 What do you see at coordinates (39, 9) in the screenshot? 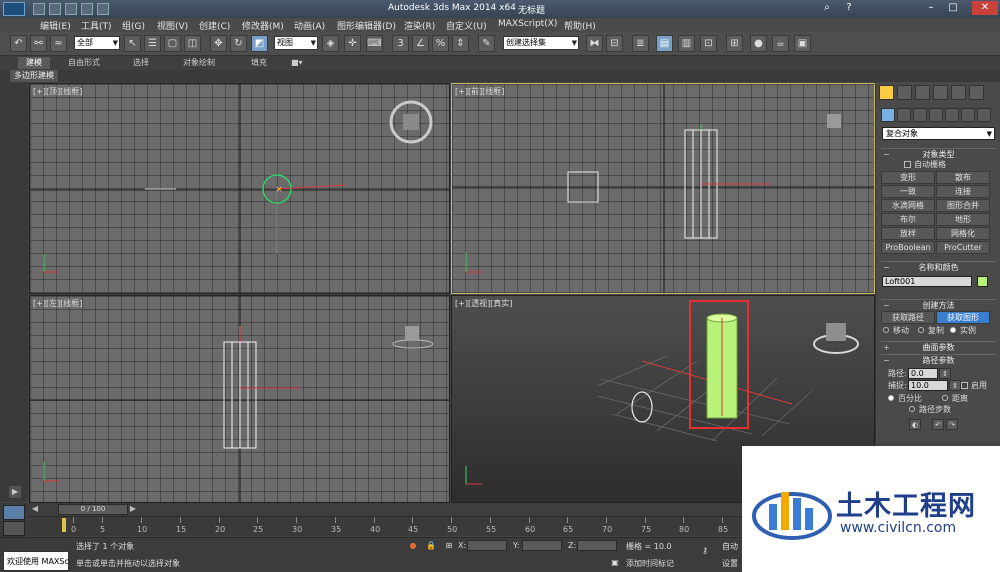
I see `new-file-icon` at bounding box center [39, 9].